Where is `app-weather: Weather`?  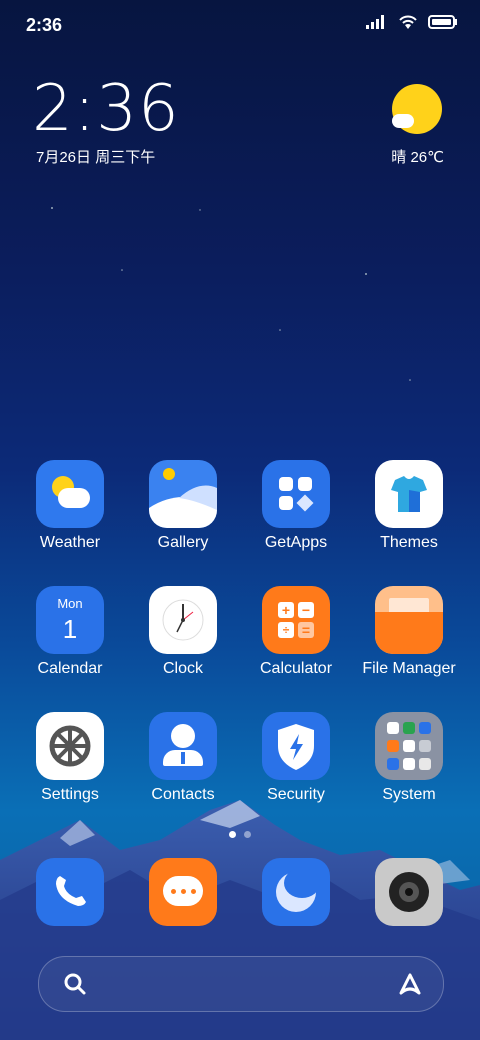 app-weather: Weather is located at coordinates (70, 506).